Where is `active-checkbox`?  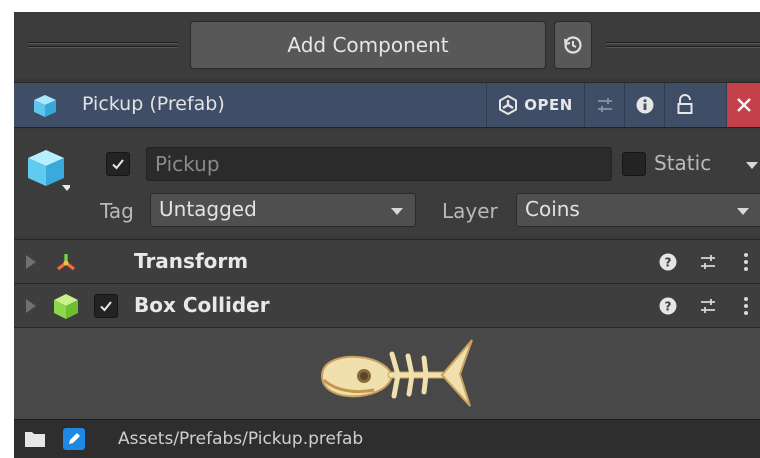
active-checkbox is located at coordinates (118, 164).